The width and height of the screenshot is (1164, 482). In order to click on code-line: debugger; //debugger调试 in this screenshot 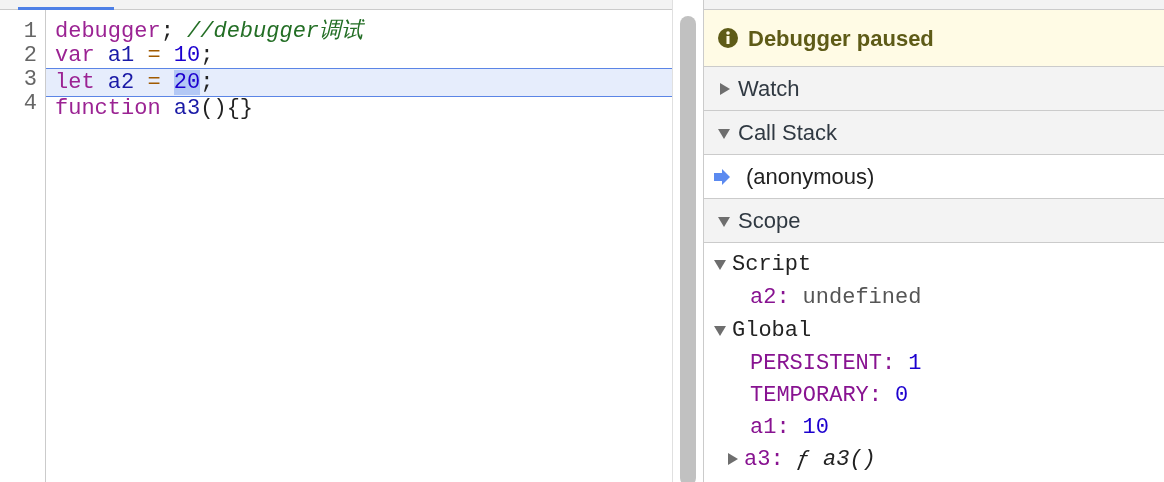, I will do `click(210, 32)`.